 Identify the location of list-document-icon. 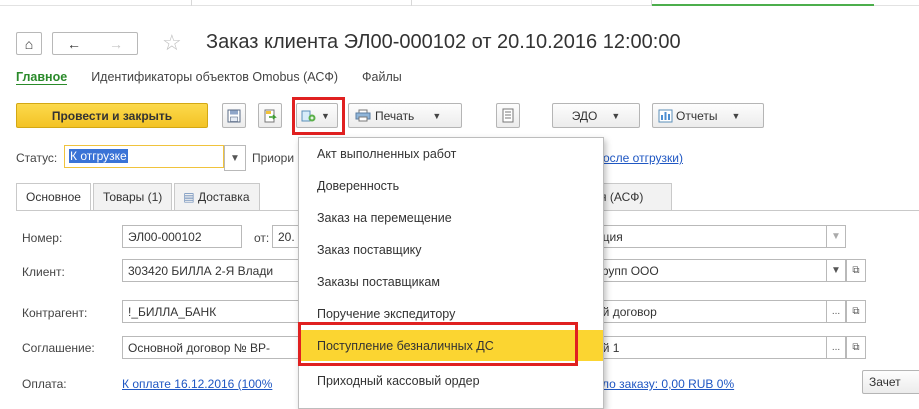
(508, 115).